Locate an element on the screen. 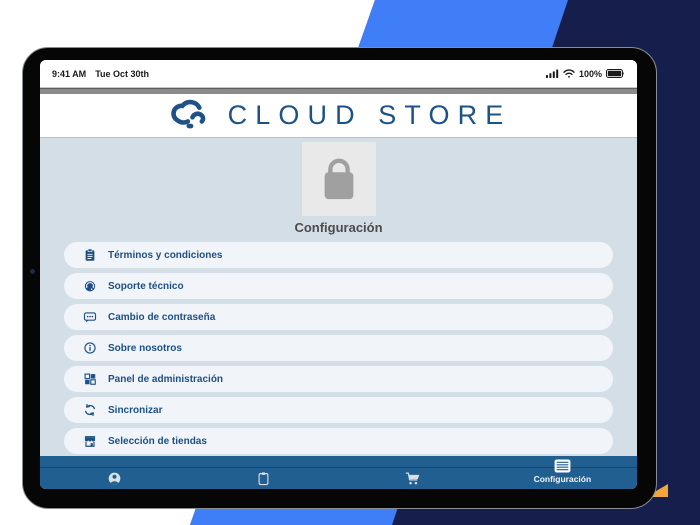 This screenshot has height=525, width=700. tab-settings-label: Configuración is located at coordinates (562, 479).